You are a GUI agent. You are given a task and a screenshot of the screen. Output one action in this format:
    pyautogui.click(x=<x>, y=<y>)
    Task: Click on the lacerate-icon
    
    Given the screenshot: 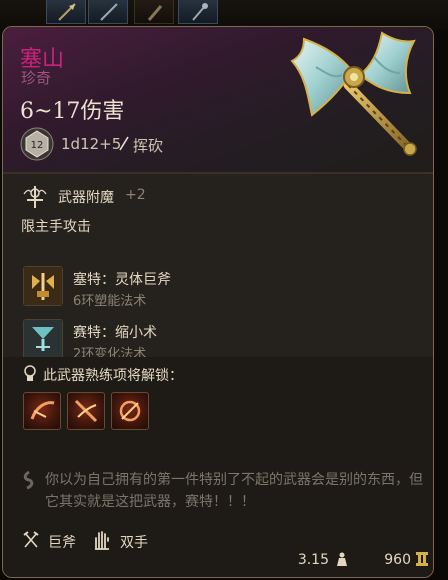 What is the action you would take?
    pyautogui.click(x=86, y=411)
    